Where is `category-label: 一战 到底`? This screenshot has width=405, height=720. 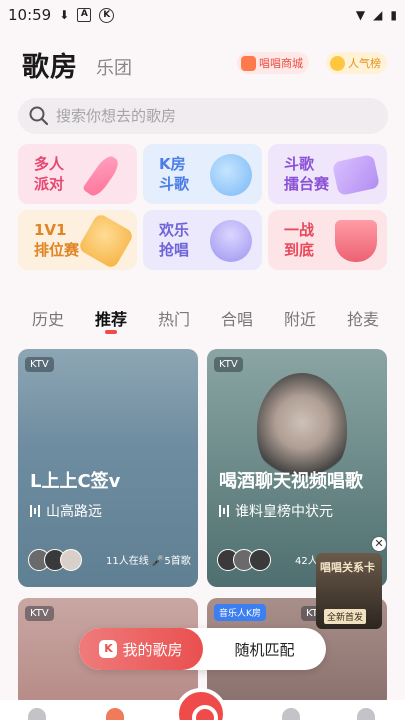 category-label: 一战 到底 is located at coordinates (299, 240).